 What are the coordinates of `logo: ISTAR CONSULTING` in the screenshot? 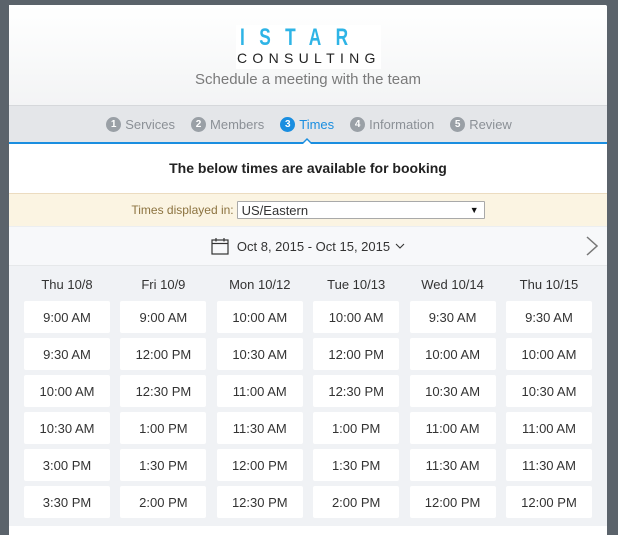 It's located at (308, 47).